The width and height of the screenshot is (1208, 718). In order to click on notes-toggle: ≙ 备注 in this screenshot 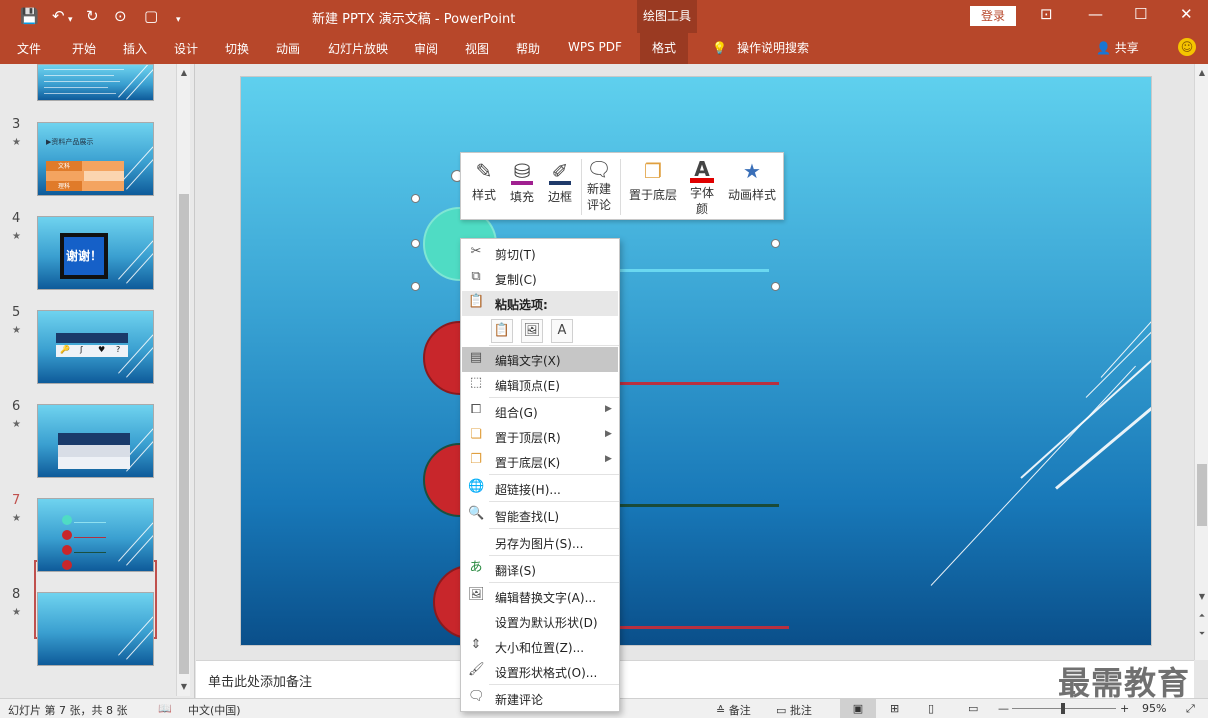, I will do `click(733, 710)`.